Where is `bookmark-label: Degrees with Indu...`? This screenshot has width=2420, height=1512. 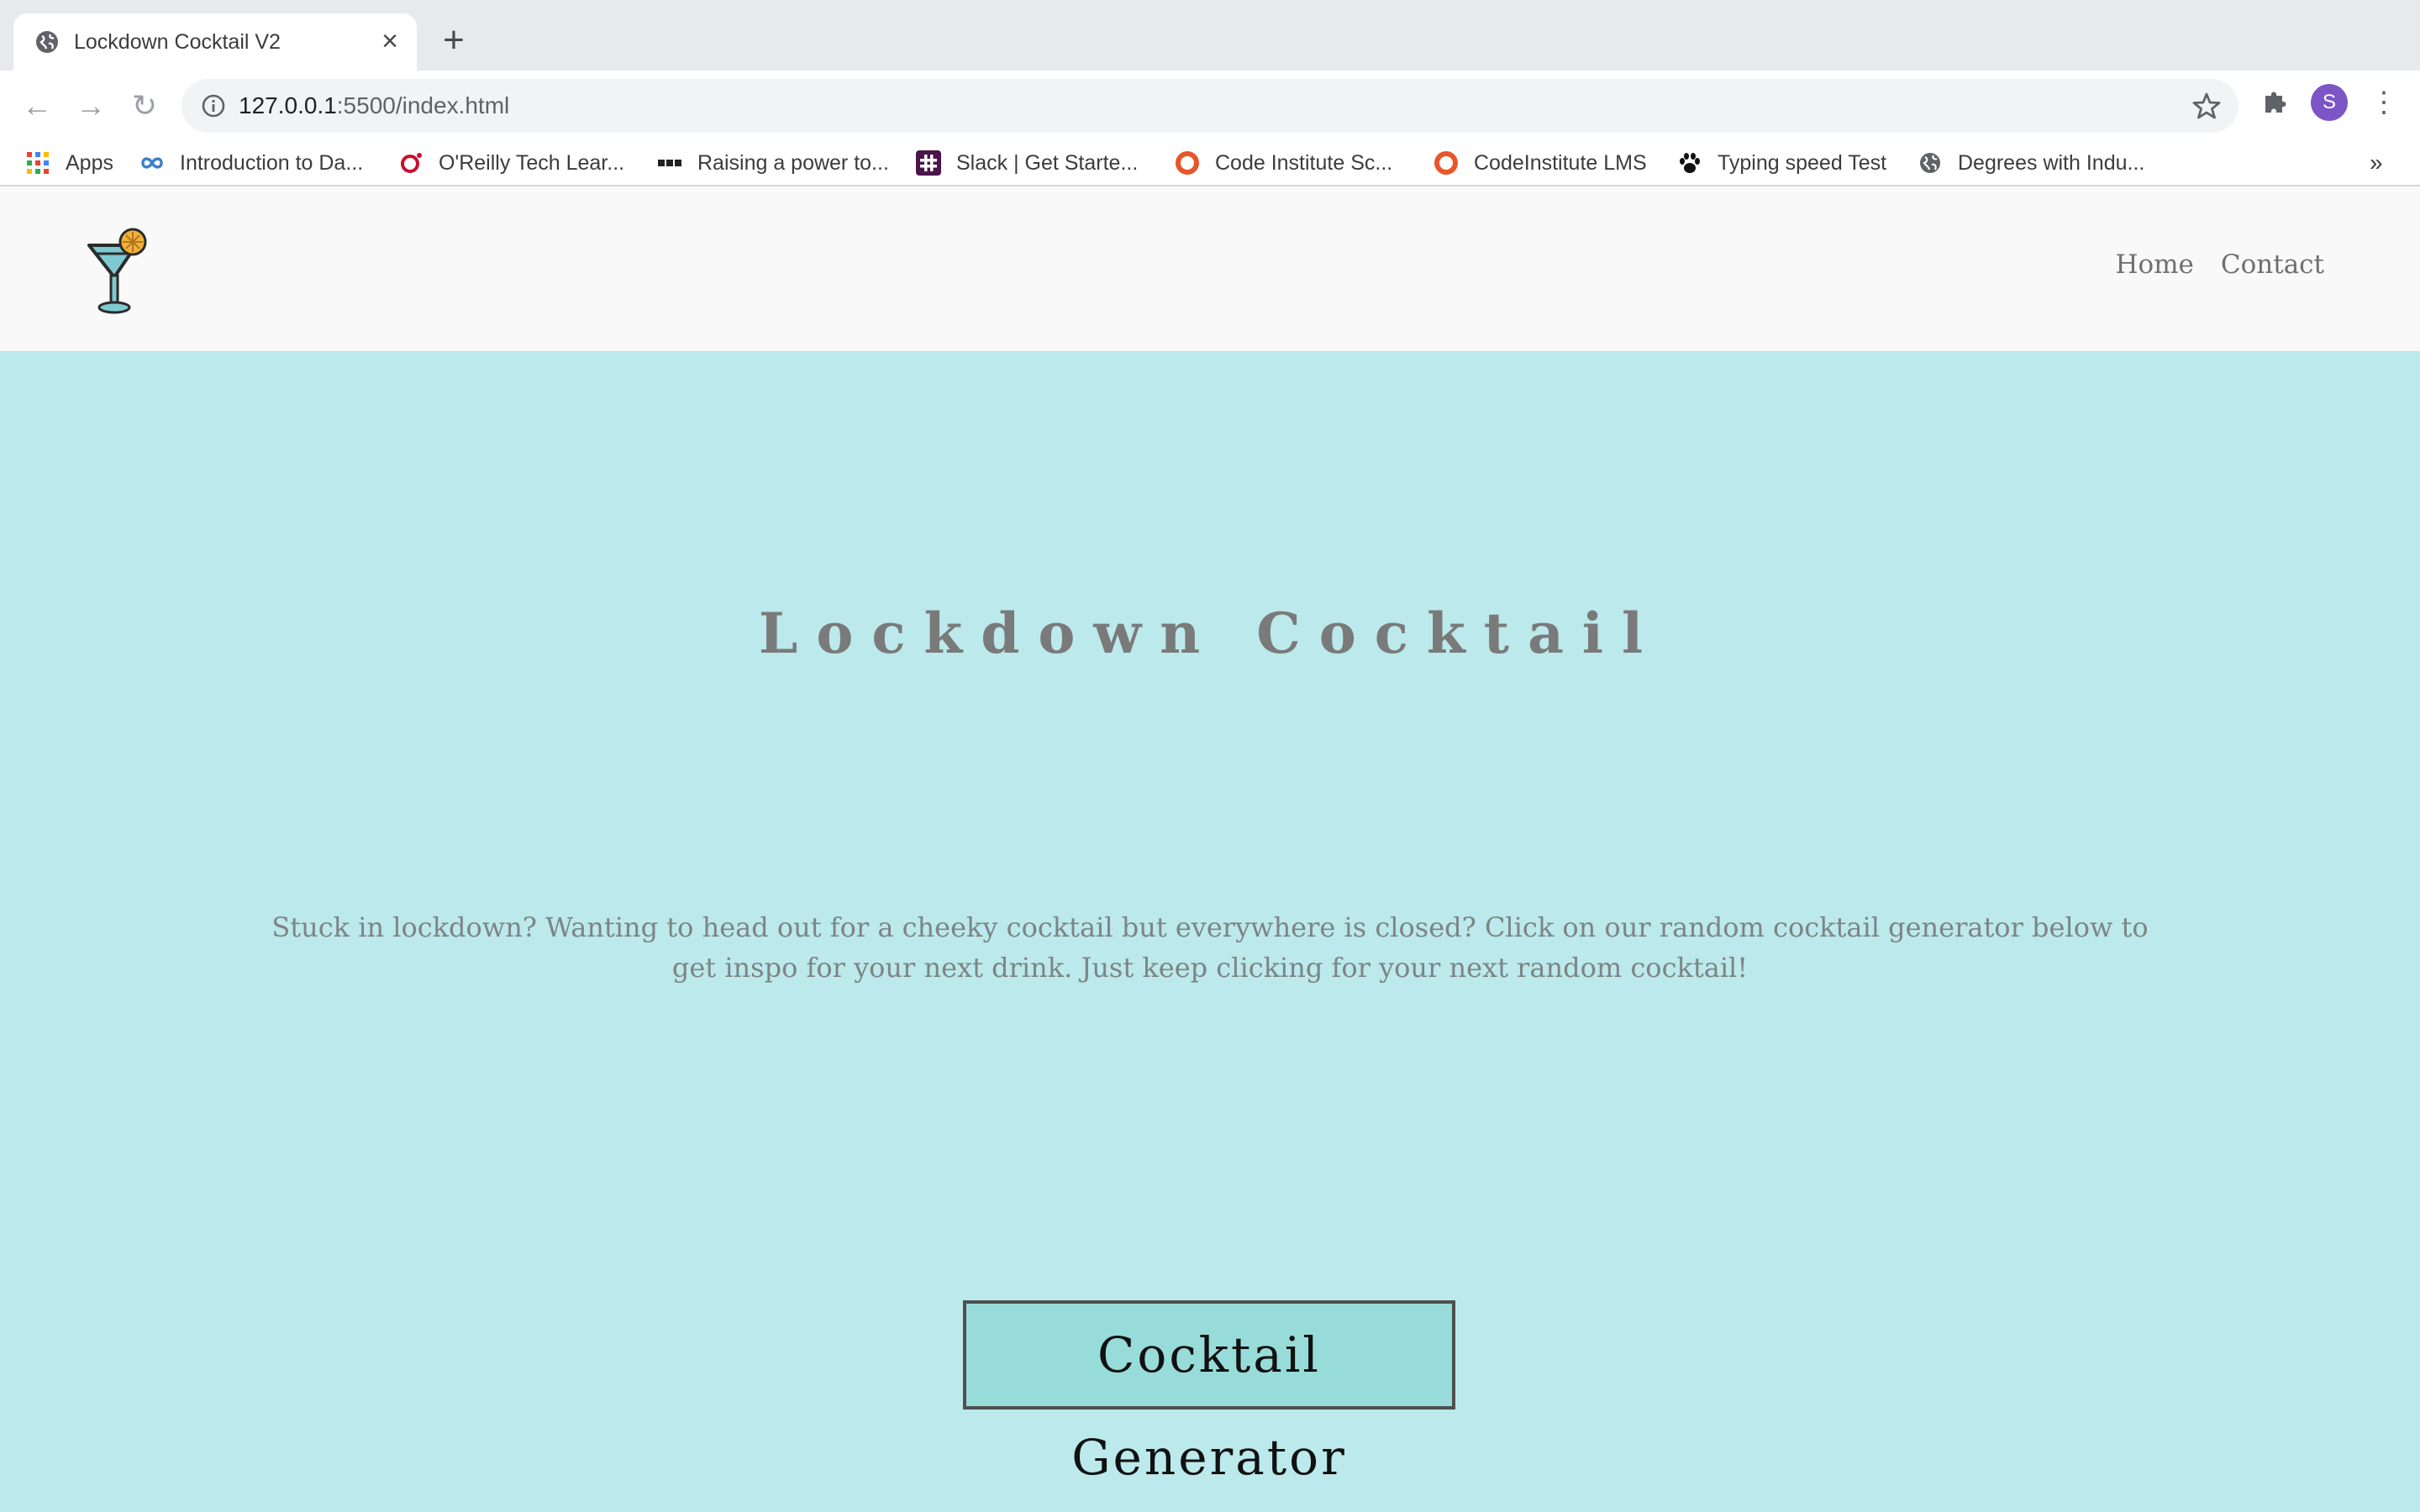
bookmark-label: Degrees with Indu... is located at coordinates (2051, 162).